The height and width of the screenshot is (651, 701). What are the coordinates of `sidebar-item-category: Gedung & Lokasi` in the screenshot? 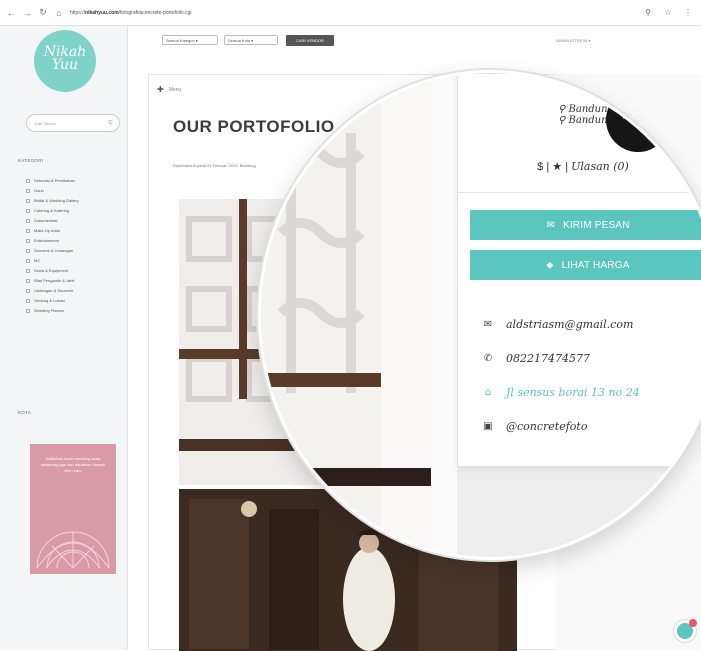 It's located at (52, 301).